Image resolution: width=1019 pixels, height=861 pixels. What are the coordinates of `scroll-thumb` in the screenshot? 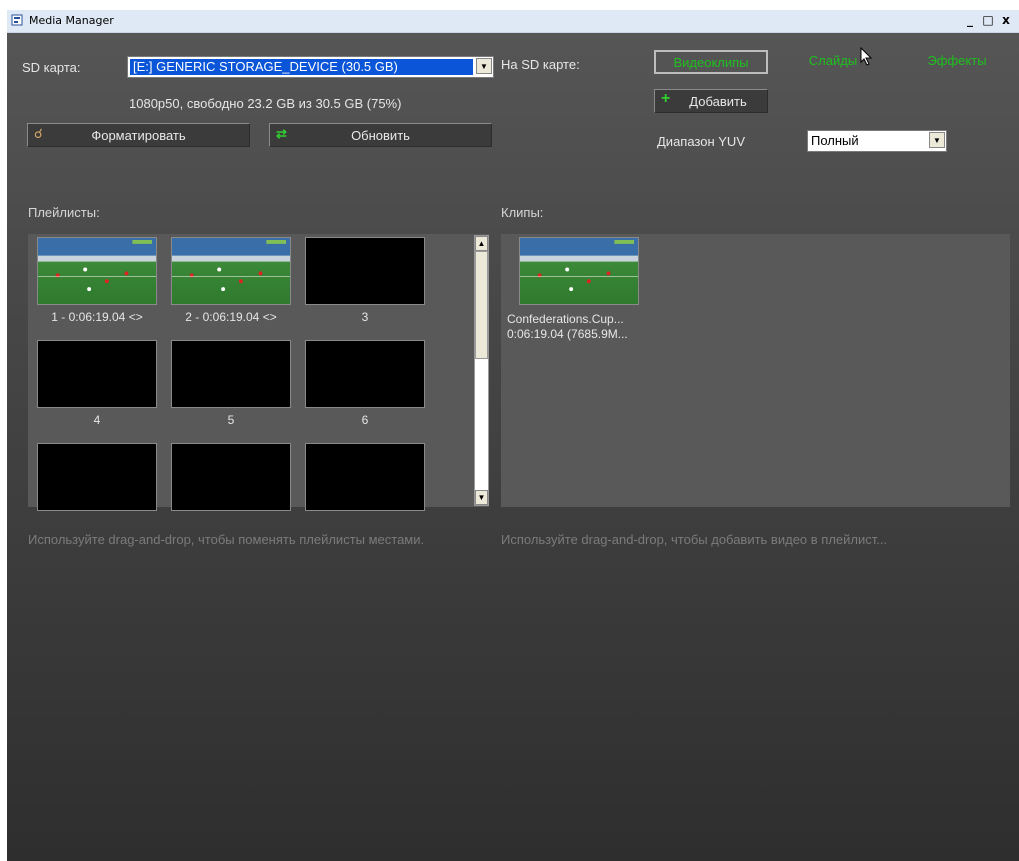 It's located at (481, 305).